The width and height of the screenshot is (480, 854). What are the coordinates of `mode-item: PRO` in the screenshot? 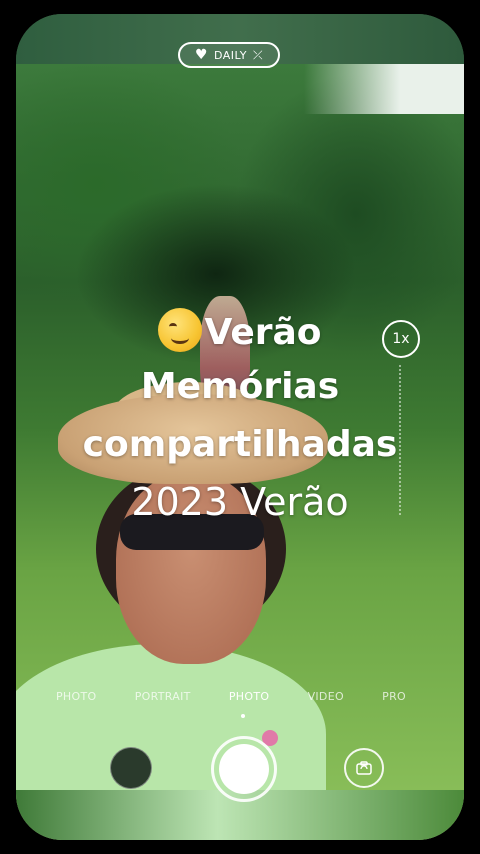 It's located at (394, 700).